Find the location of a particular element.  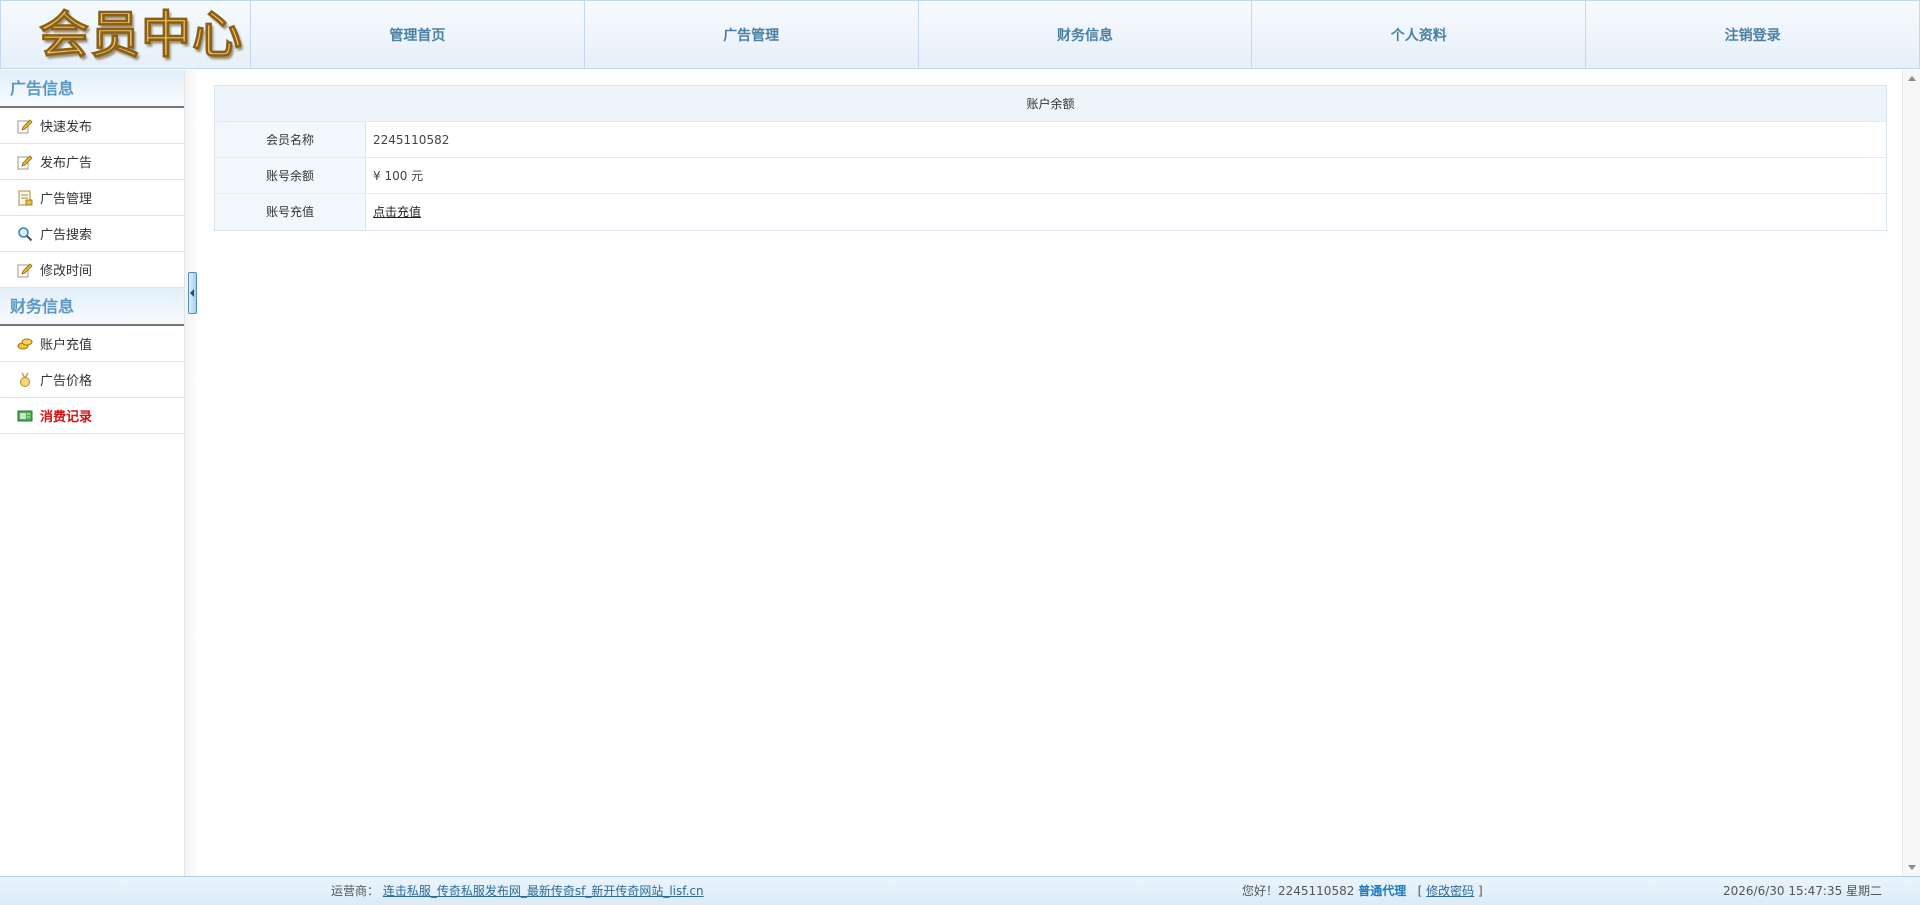

operator-link: 连击私服_传奇私服发布网_最新传奇sf_新开传奇网站_lisf.cn is located at coordinates (543, 891).